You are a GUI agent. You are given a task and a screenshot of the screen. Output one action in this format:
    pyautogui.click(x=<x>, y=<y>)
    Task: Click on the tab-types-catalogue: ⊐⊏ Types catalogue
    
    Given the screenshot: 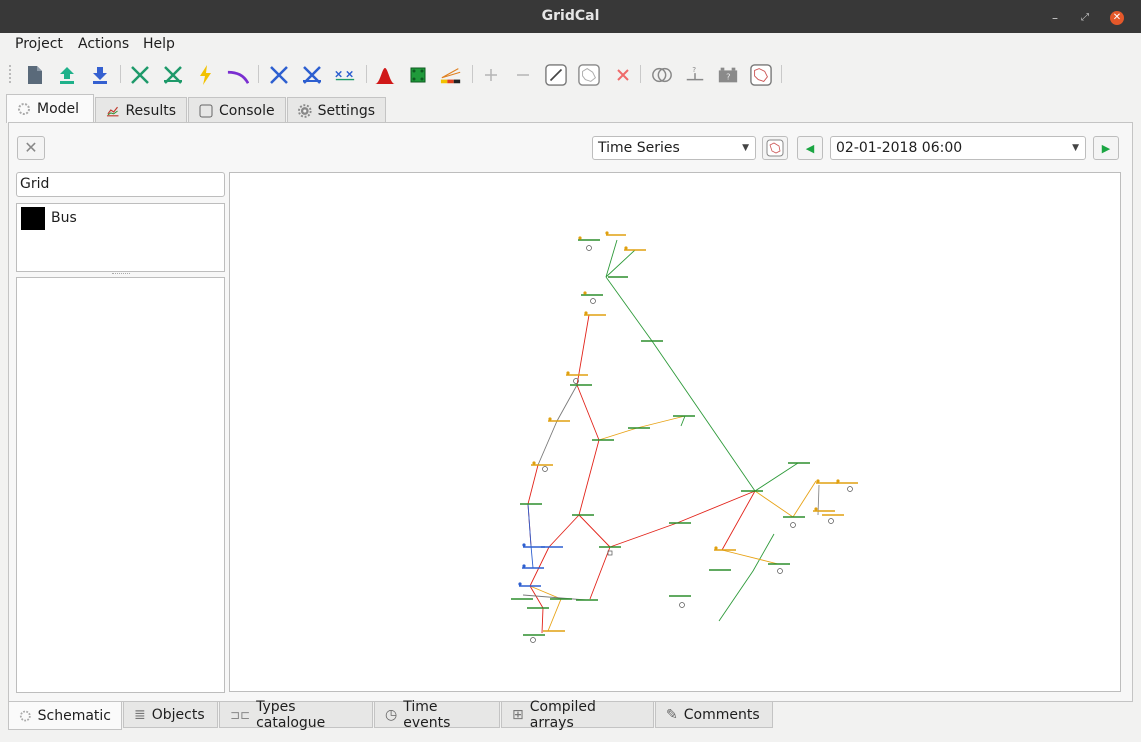 What is the action you would take?
    pyautogui.click(x=296, y=714)
    